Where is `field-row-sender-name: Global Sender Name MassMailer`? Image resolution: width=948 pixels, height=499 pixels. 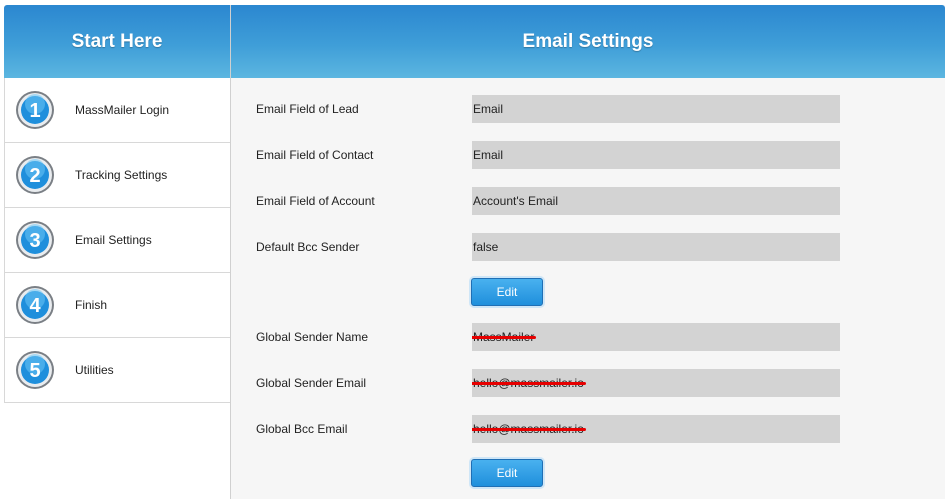
field-row-sender-name: Global Sender Name MassMailer is located at coordinates (548, 337).